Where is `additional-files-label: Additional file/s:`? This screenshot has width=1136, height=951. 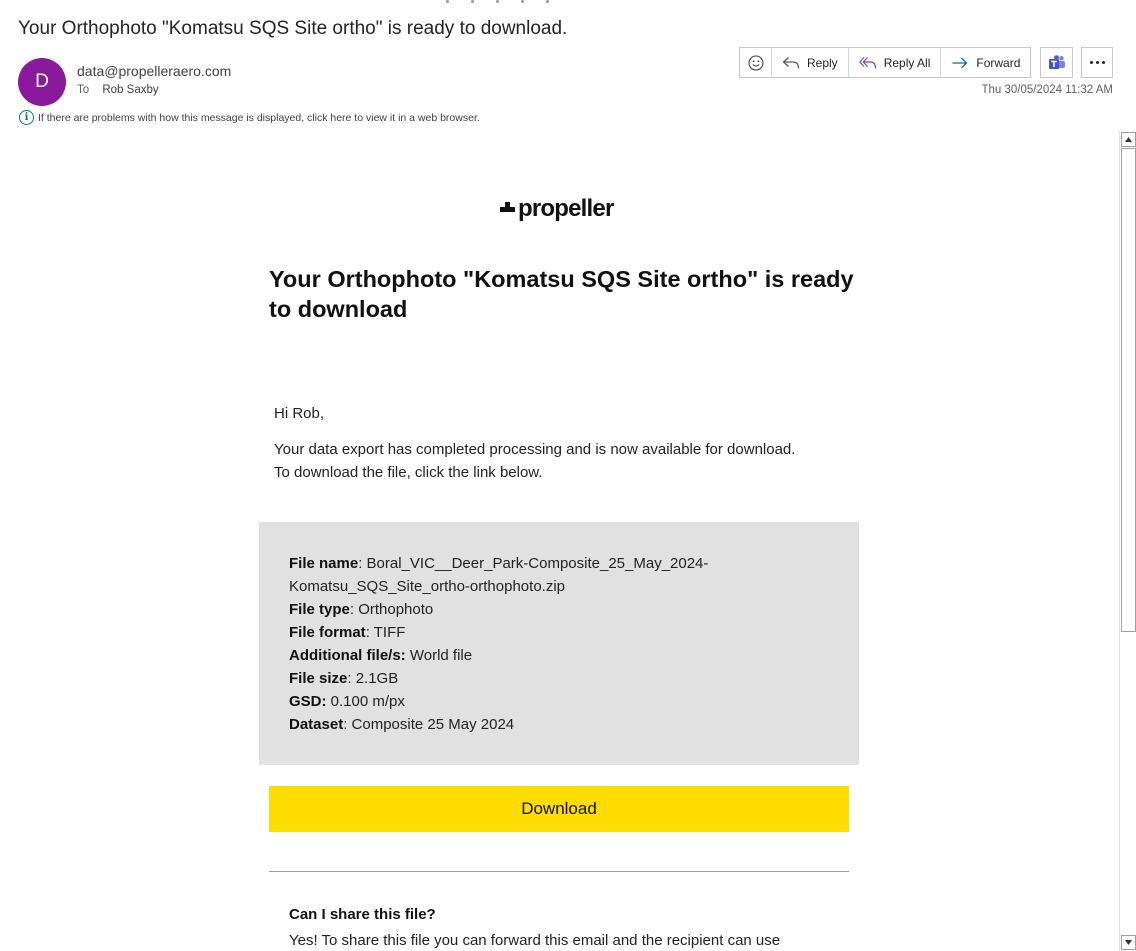 additional-files-label: Additional file/s: is located at coordinates (347, 655).